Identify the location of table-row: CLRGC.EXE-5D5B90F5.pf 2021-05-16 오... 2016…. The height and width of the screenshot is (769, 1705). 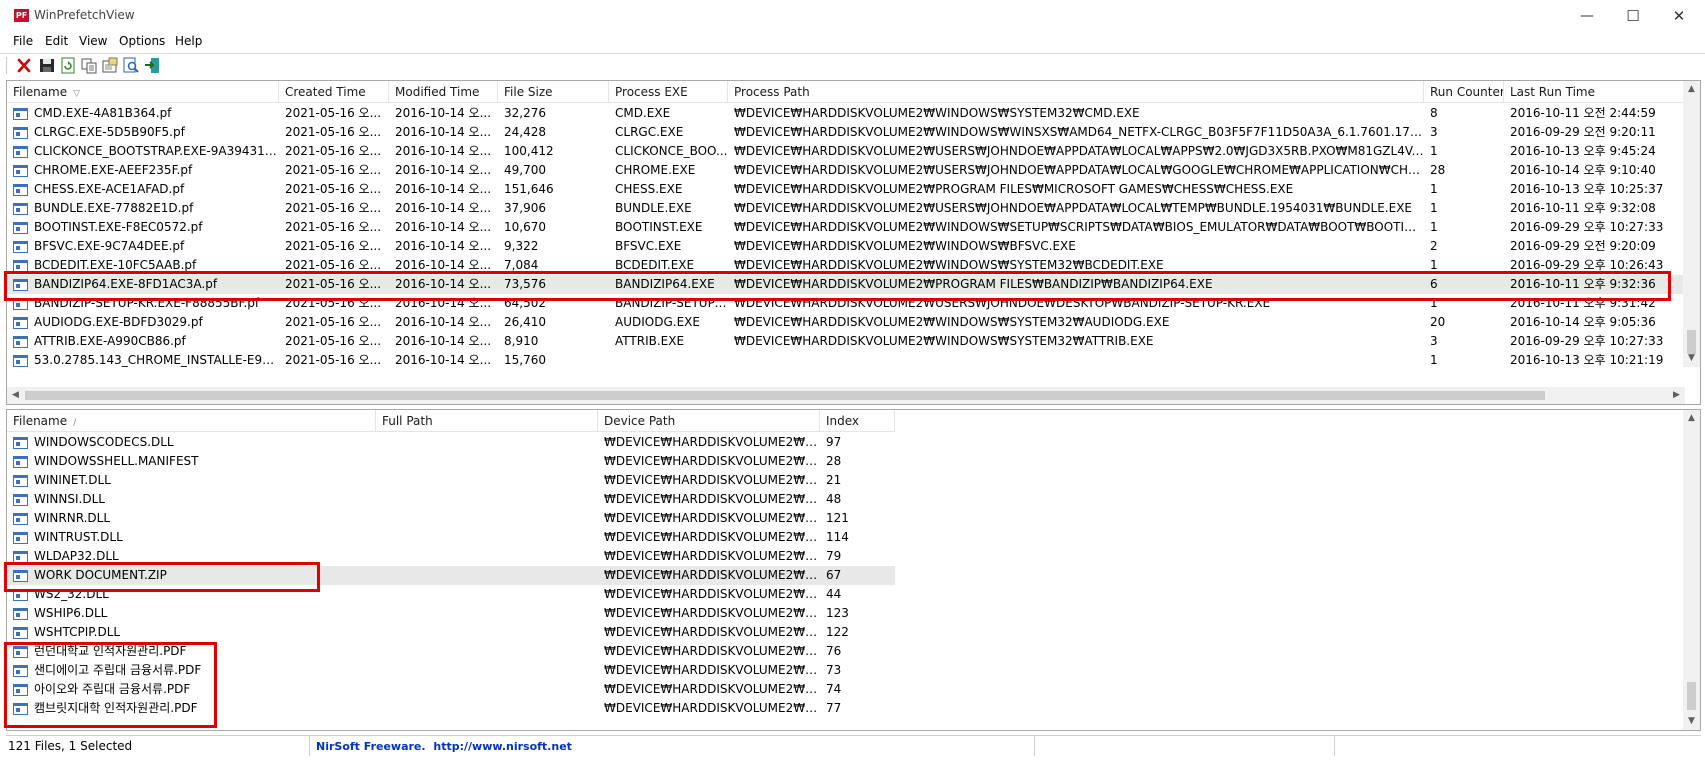
(846, 132).